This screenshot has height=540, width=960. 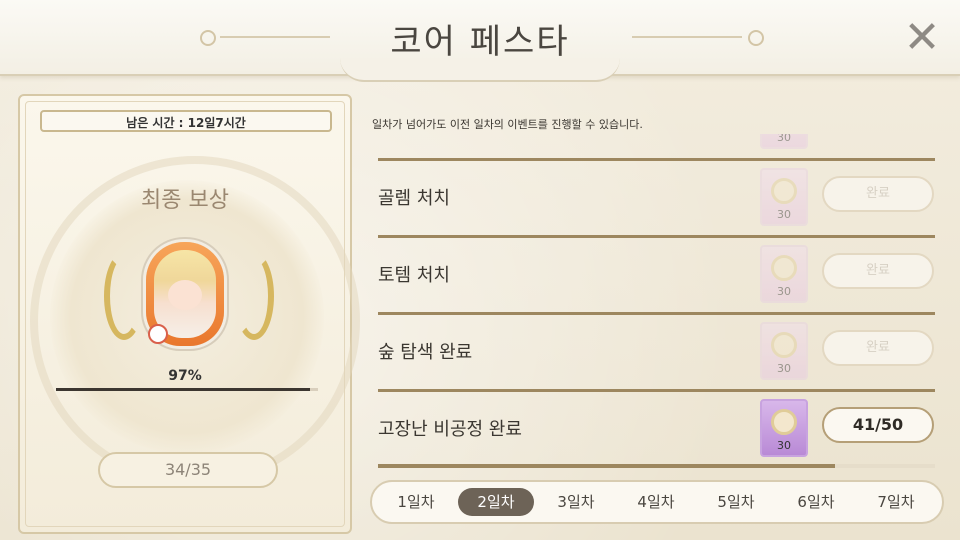 I want to click on mission-label: 고장난 비공정 완료, so click(x=450, y=429).